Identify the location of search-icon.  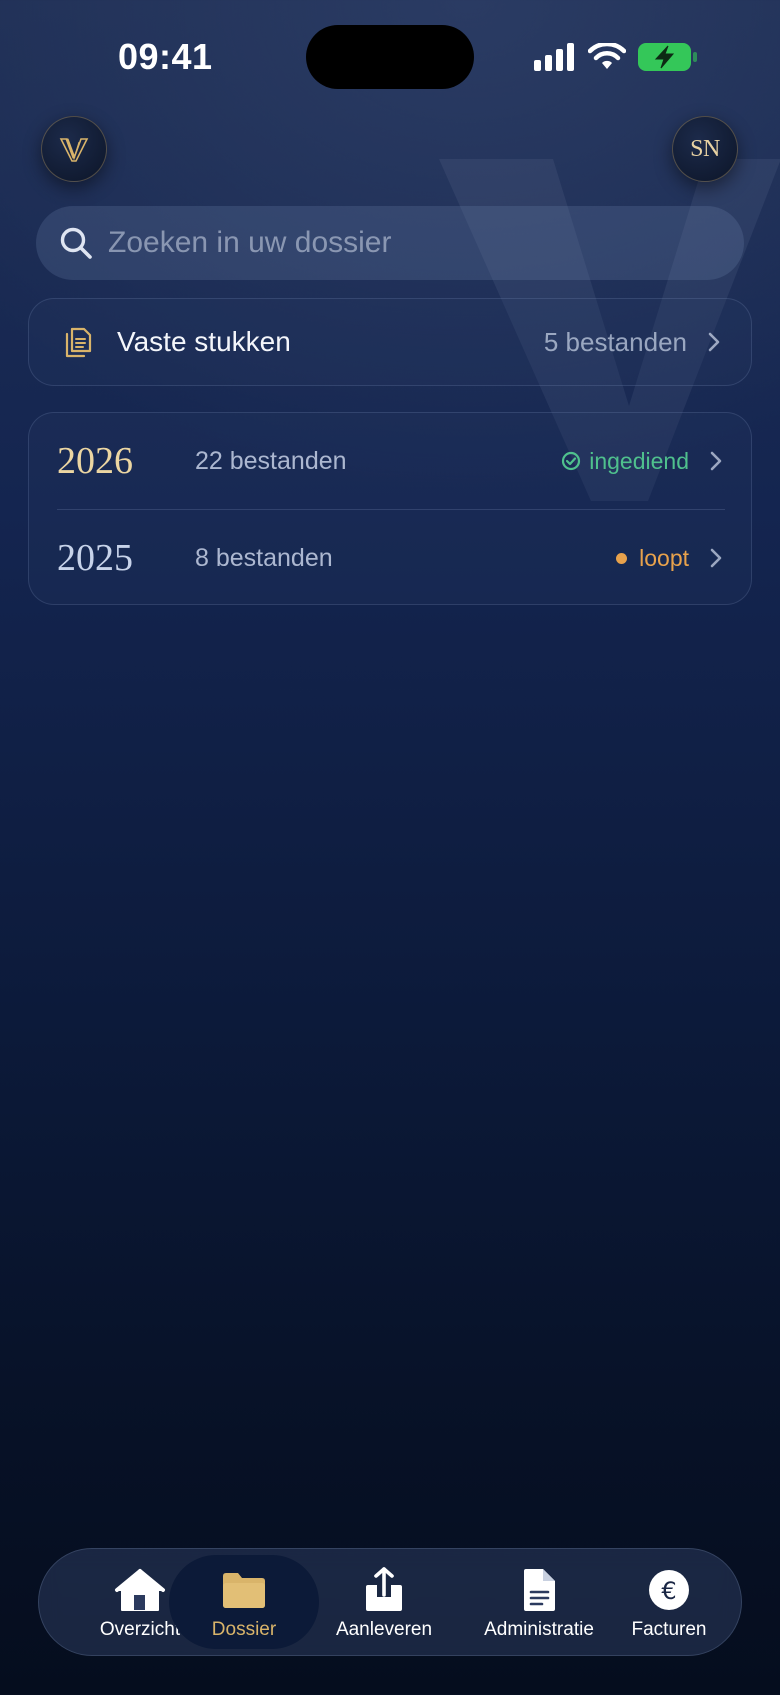
(76, 243).